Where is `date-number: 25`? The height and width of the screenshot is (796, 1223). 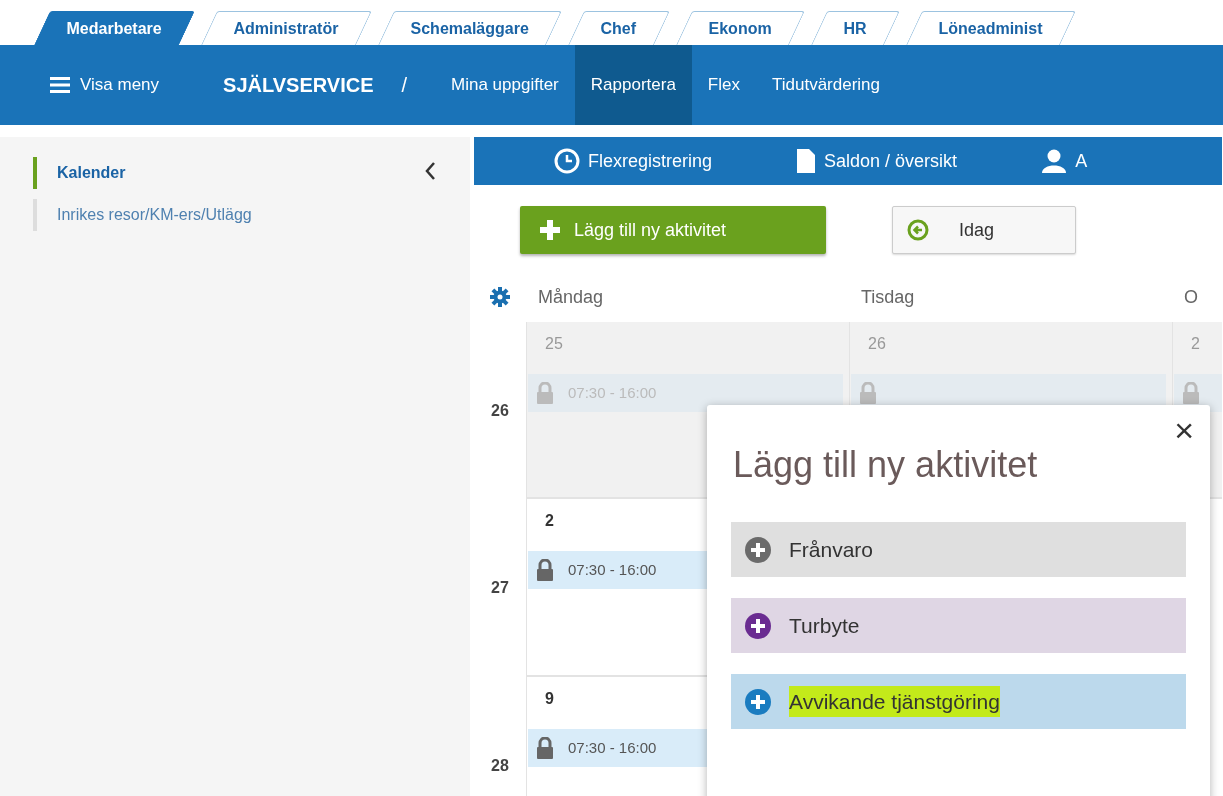 date-number: 25 is located at coordinates (554, 343).